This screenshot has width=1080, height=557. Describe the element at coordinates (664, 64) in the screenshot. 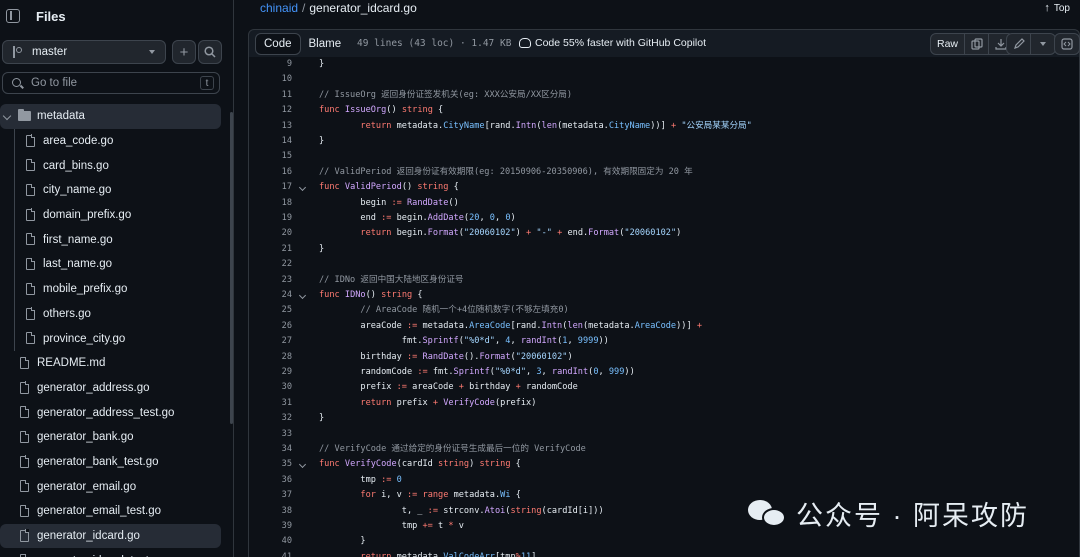

I see `code-line: 9}` at that location.